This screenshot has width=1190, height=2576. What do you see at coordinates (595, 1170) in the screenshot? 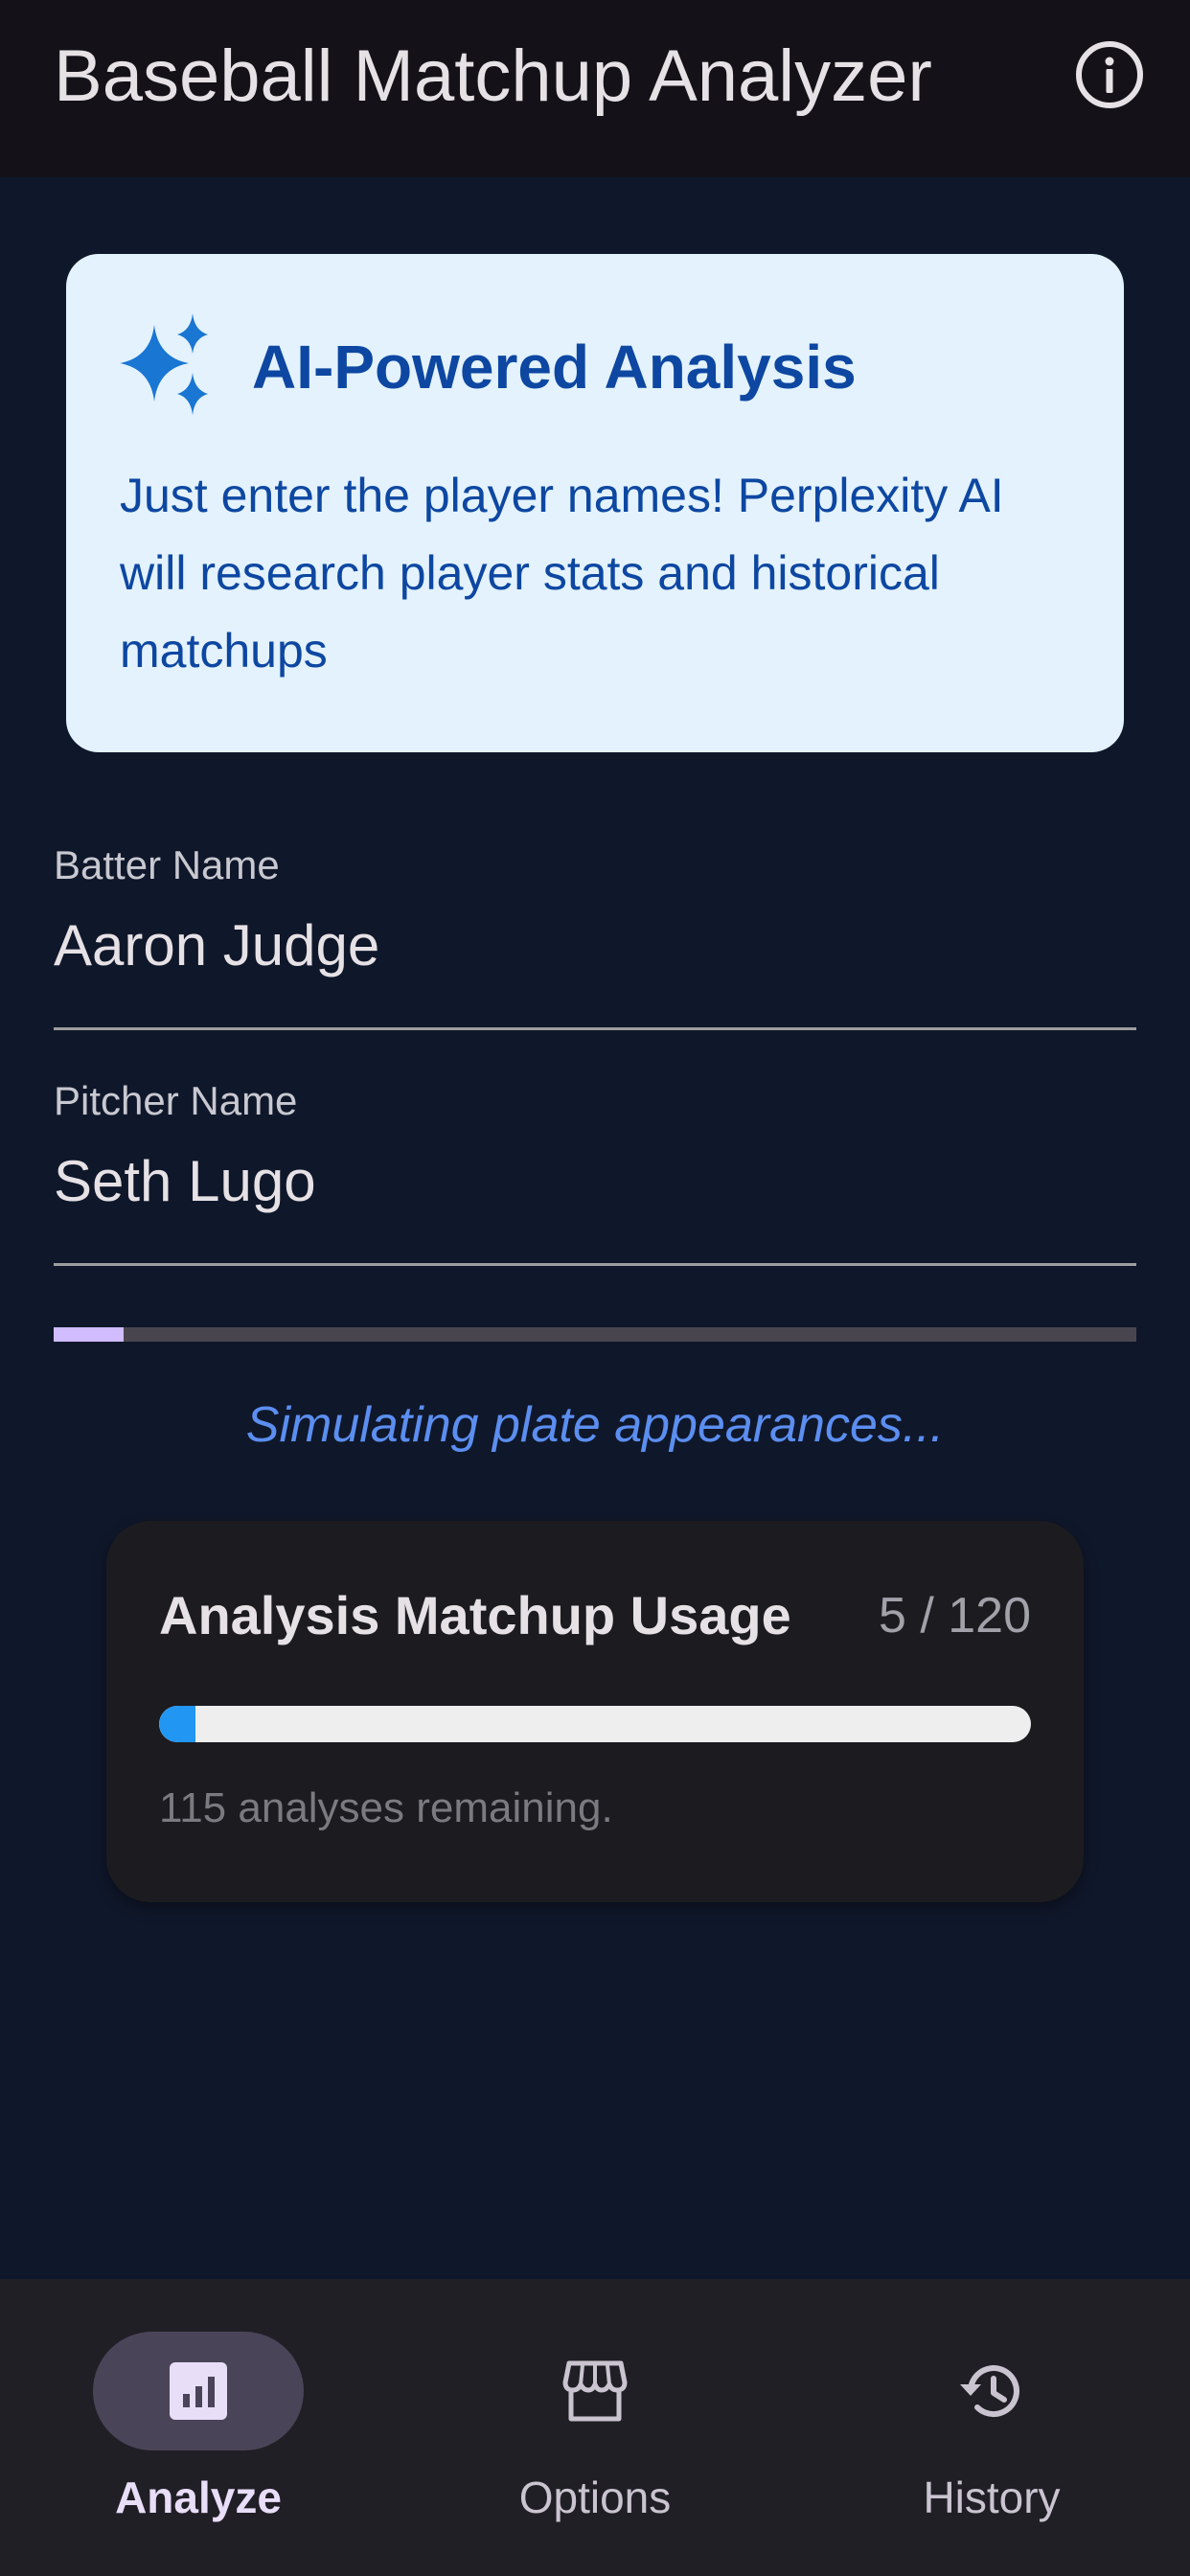
I see `pitcher-name-field: Pitcher Name Seth Lugo` at bounding box center [595, 1170].